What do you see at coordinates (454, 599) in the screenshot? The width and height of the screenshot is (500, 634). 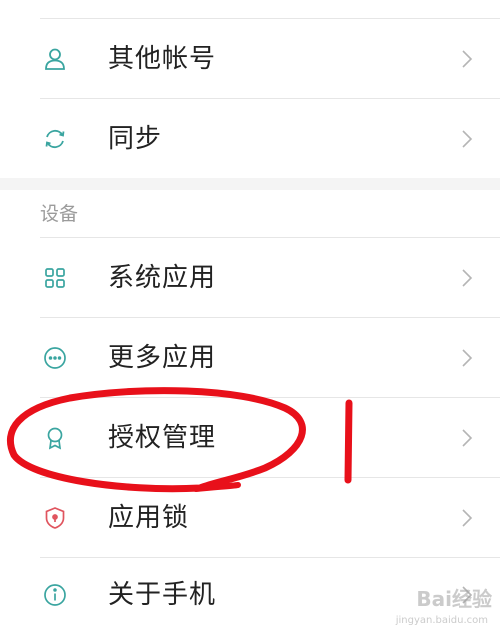 I see `watermark-logo: Bai经验` at bounding box center [454, 599].